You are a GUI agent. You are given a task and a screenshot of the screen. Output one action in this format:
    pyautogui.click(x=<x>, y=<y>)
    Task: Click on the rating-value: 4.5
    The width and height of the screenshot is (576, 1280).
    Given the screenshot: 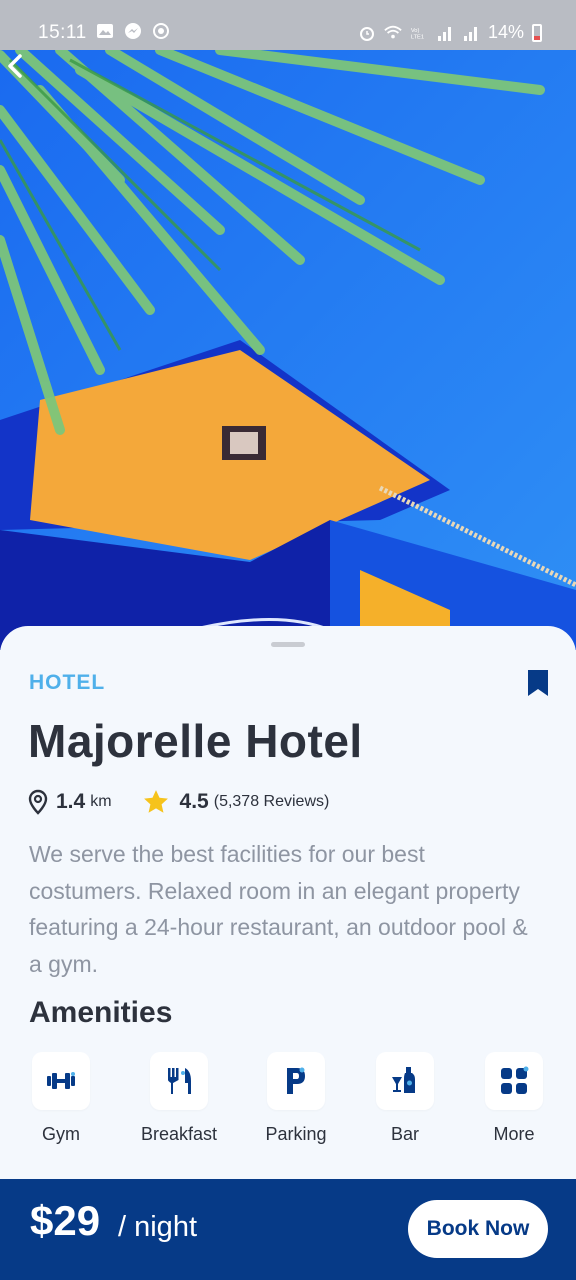 What is the action you would take?
    pyautogui.click(x=194, y=801)
    